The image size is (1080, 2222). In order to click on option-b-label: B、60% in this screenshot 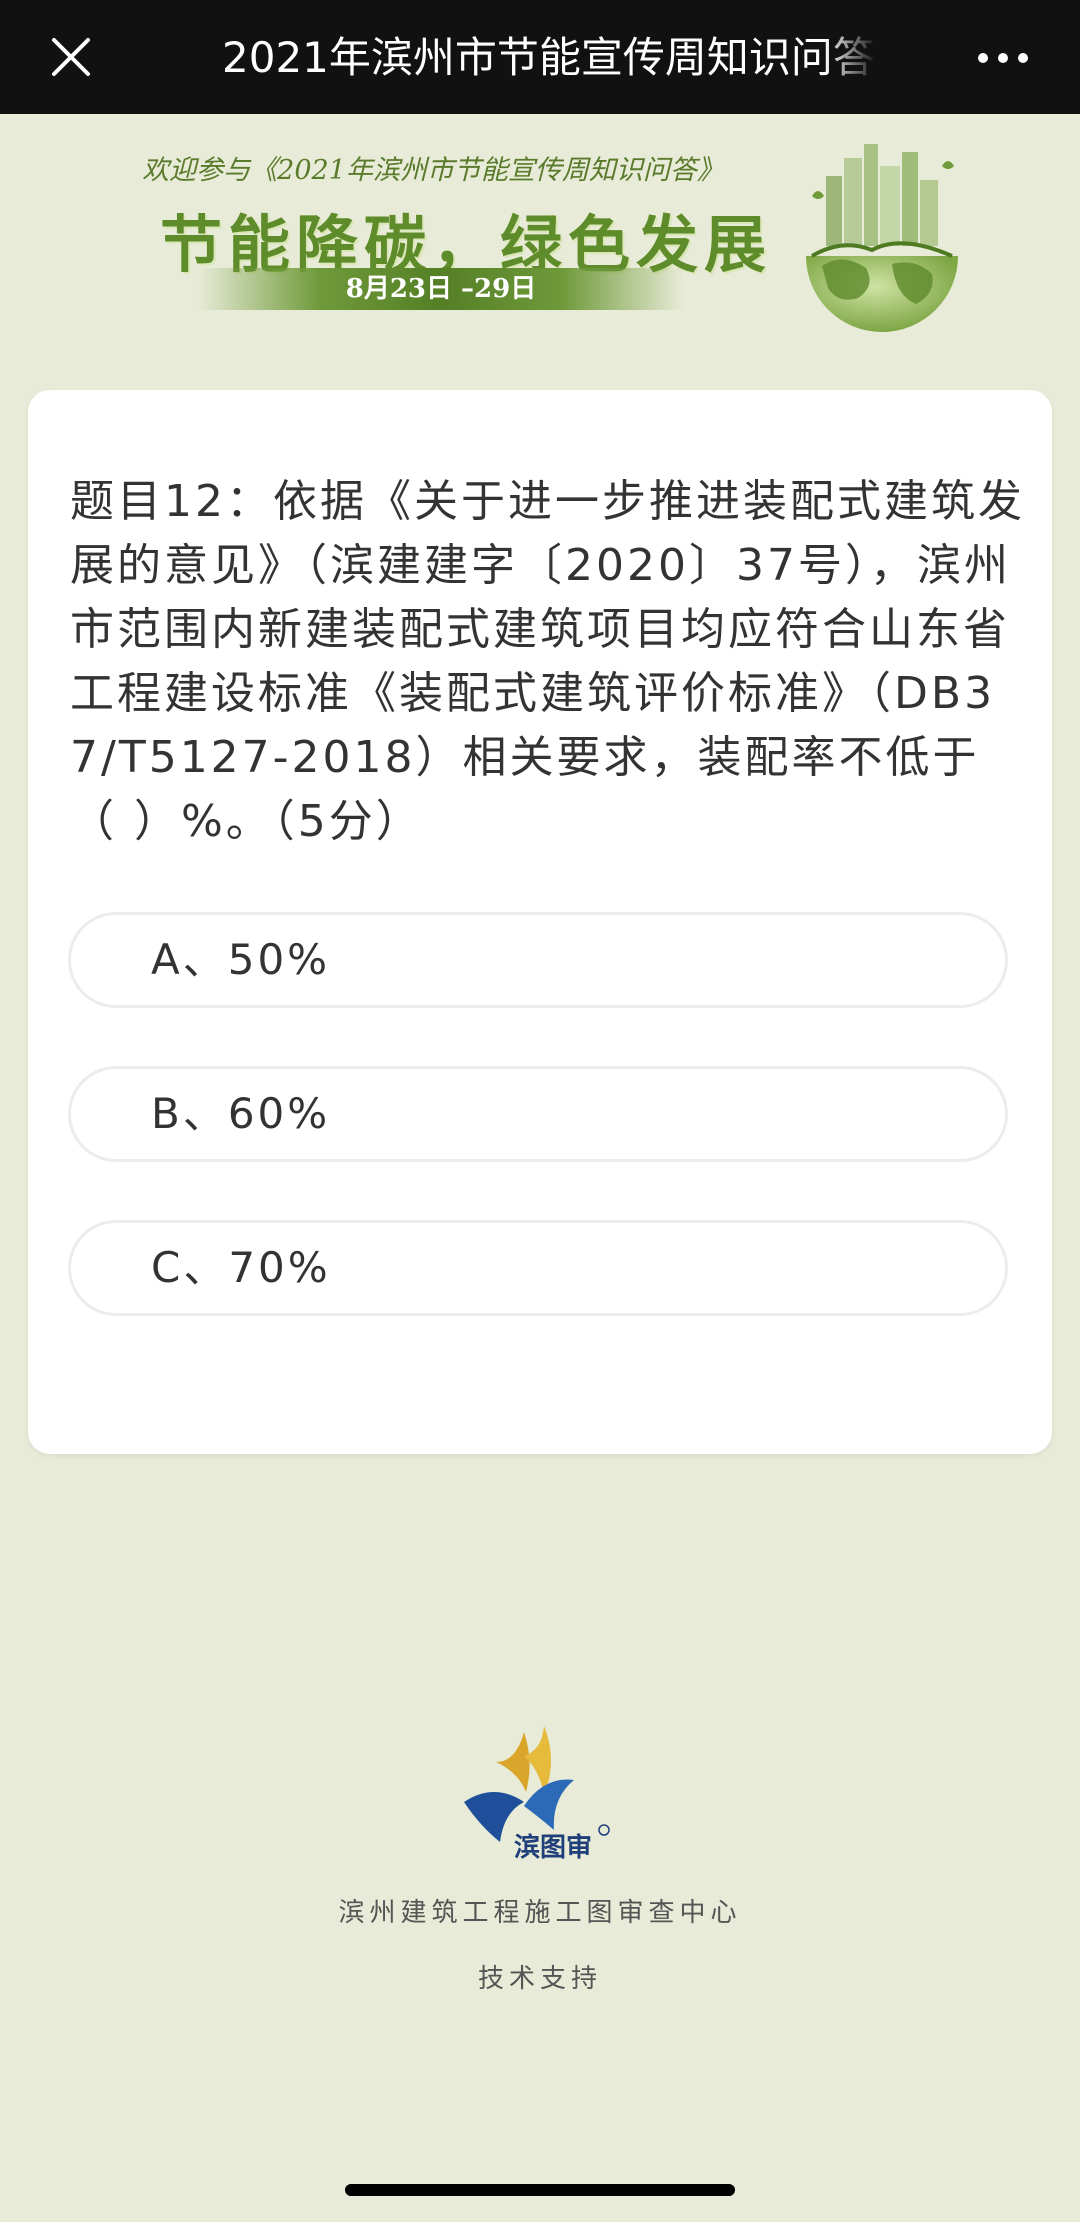, I will do `click(241, 1113)`.